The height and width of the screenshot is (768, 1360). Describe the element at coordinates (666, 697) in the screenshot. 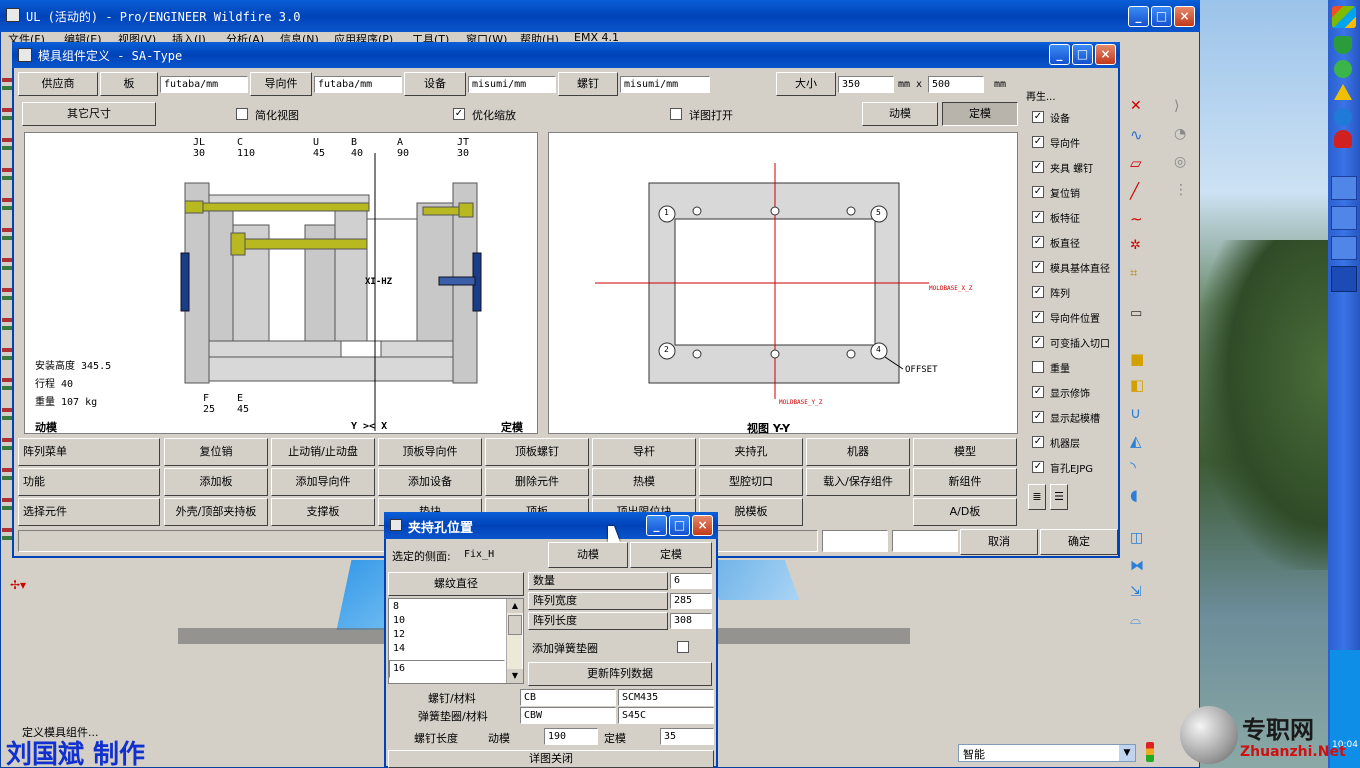

I see `screw-material-field: SCM435` at that location.